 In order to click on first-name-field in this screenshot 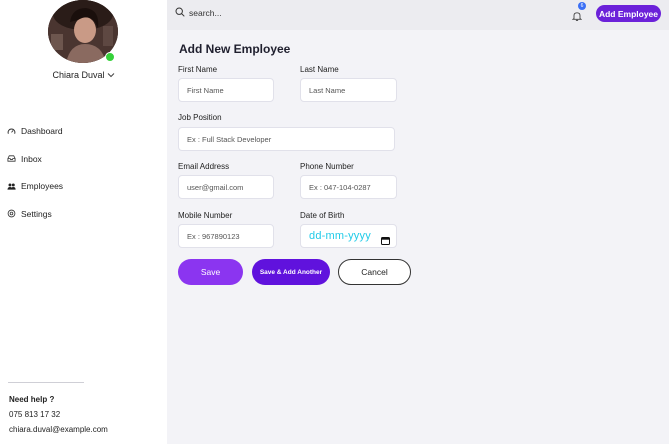, I will do `click(226, 90)`.